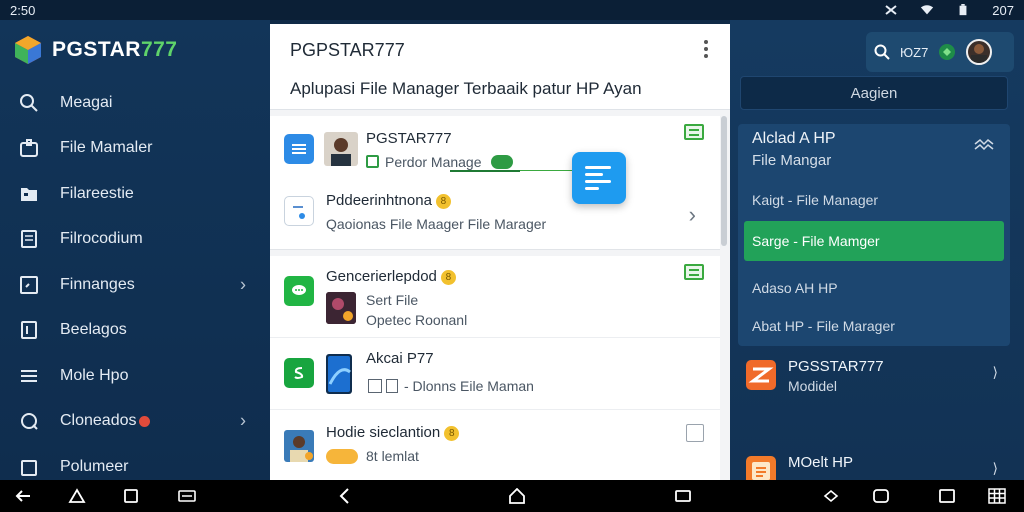  Describe the element at coordinates (94, 466) in the screenshot. I see `sidebar-item-label: Polumeer` at that location.